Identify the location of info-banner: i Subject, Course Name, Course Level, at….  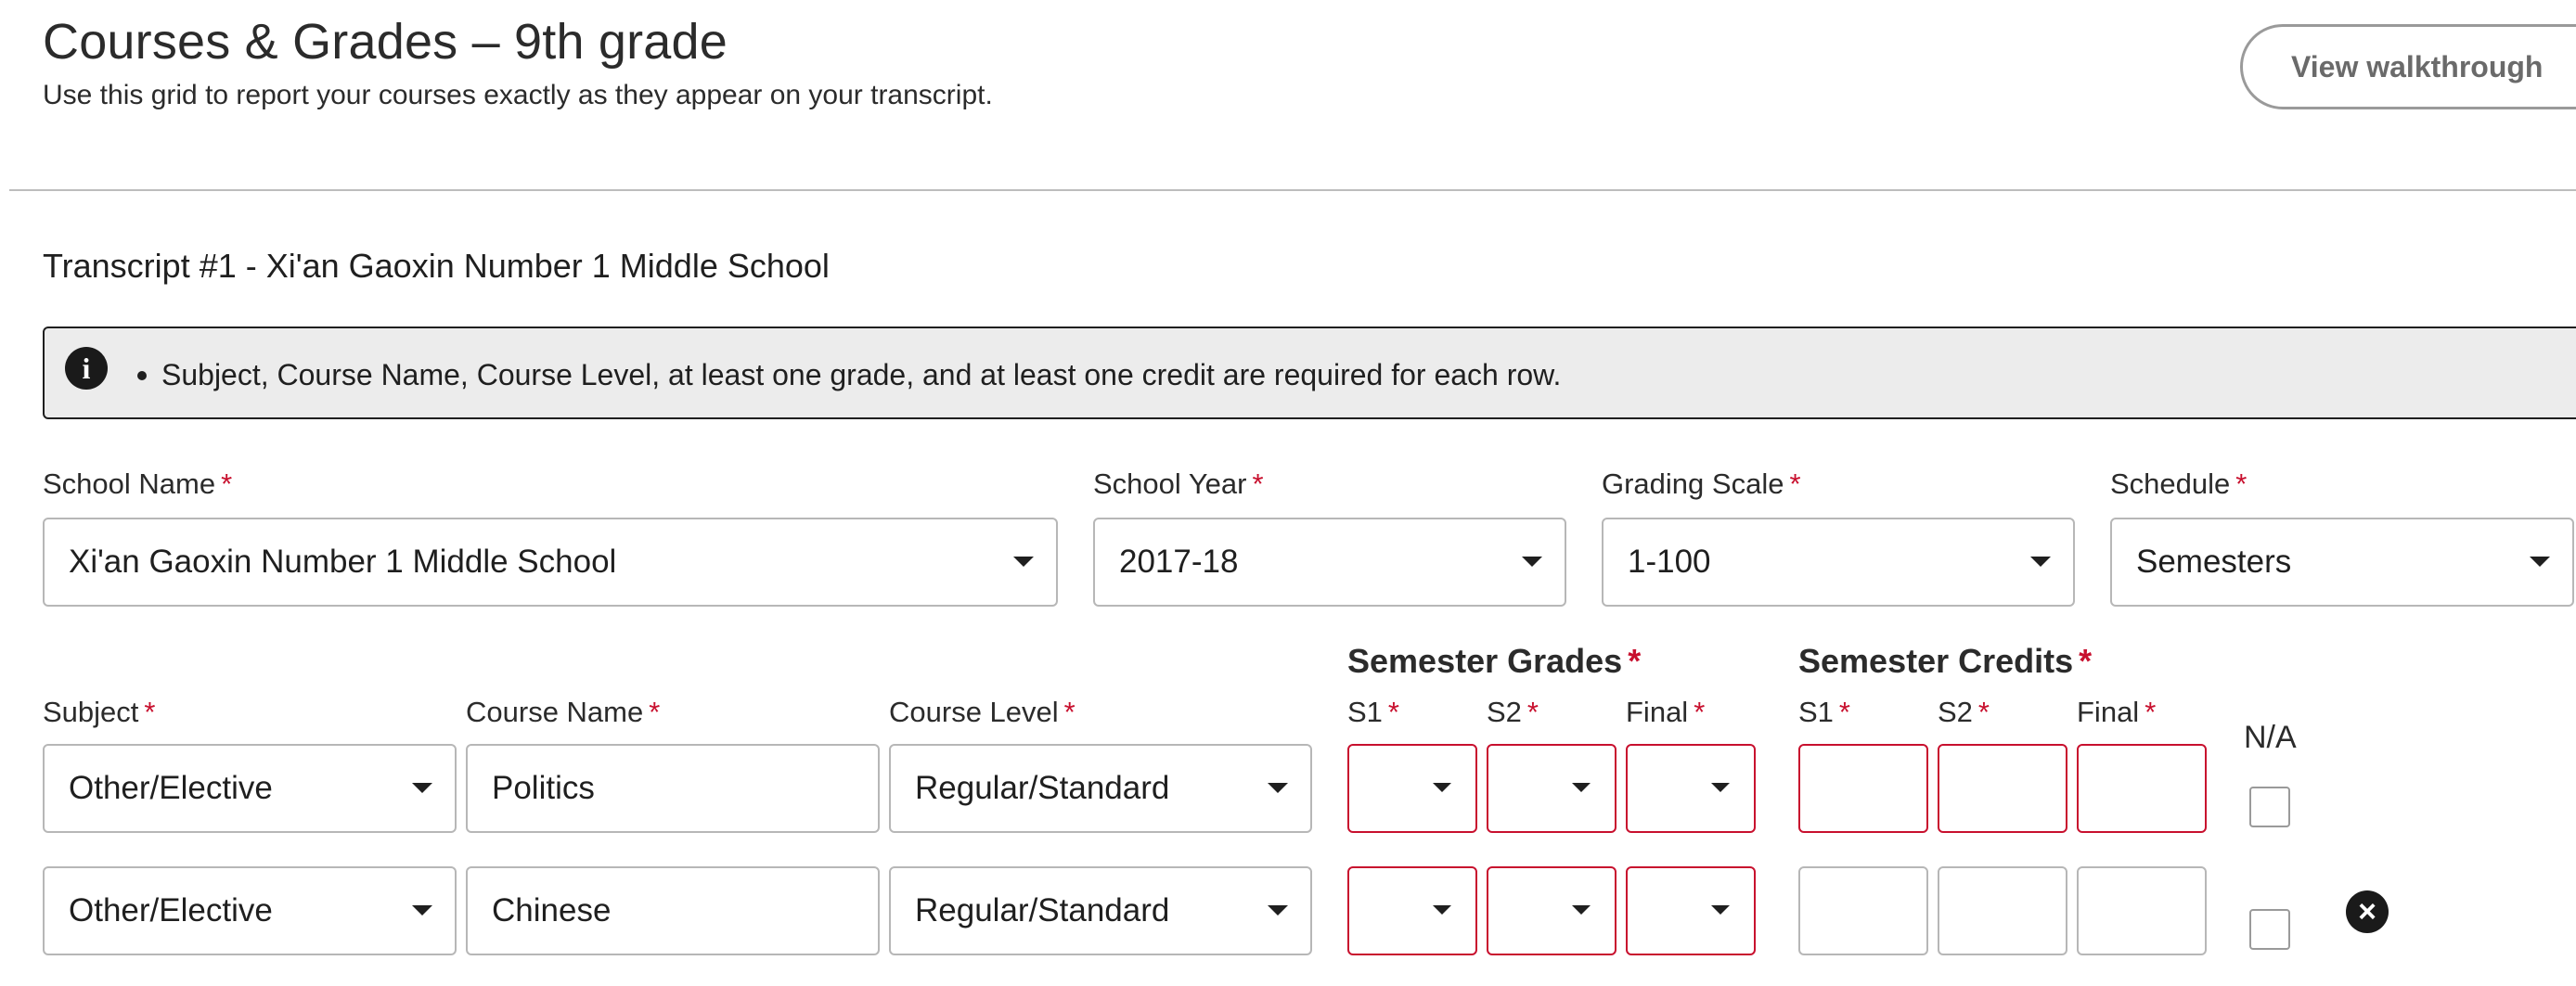
(1309, 373).